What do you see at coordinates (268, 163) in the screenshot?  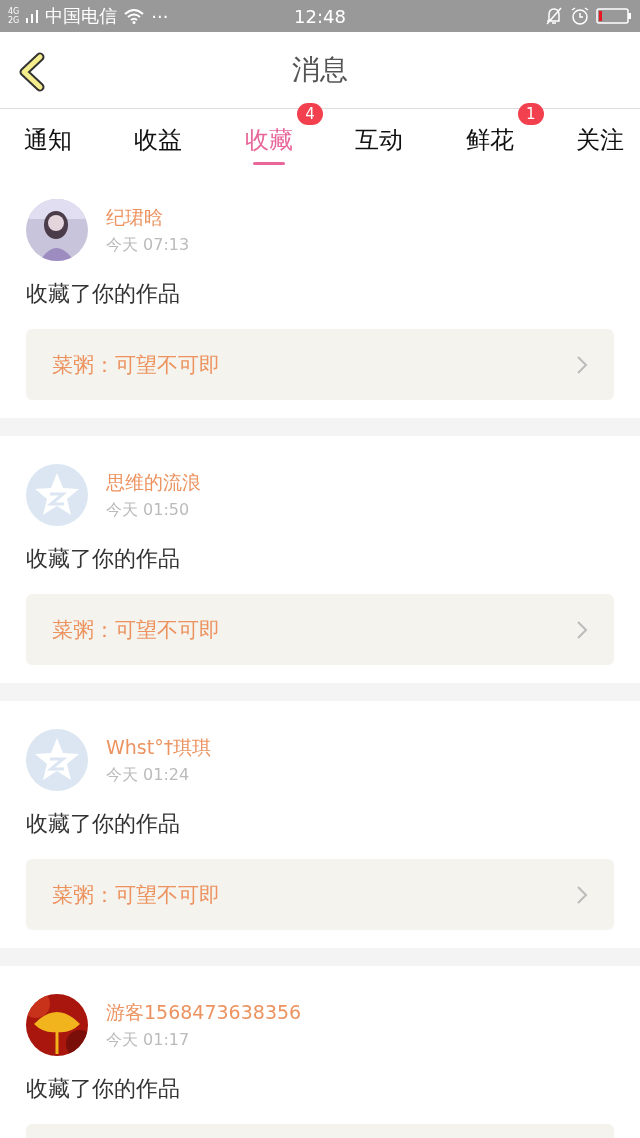 I see `tab-underline` at bounding box center [268, 163].